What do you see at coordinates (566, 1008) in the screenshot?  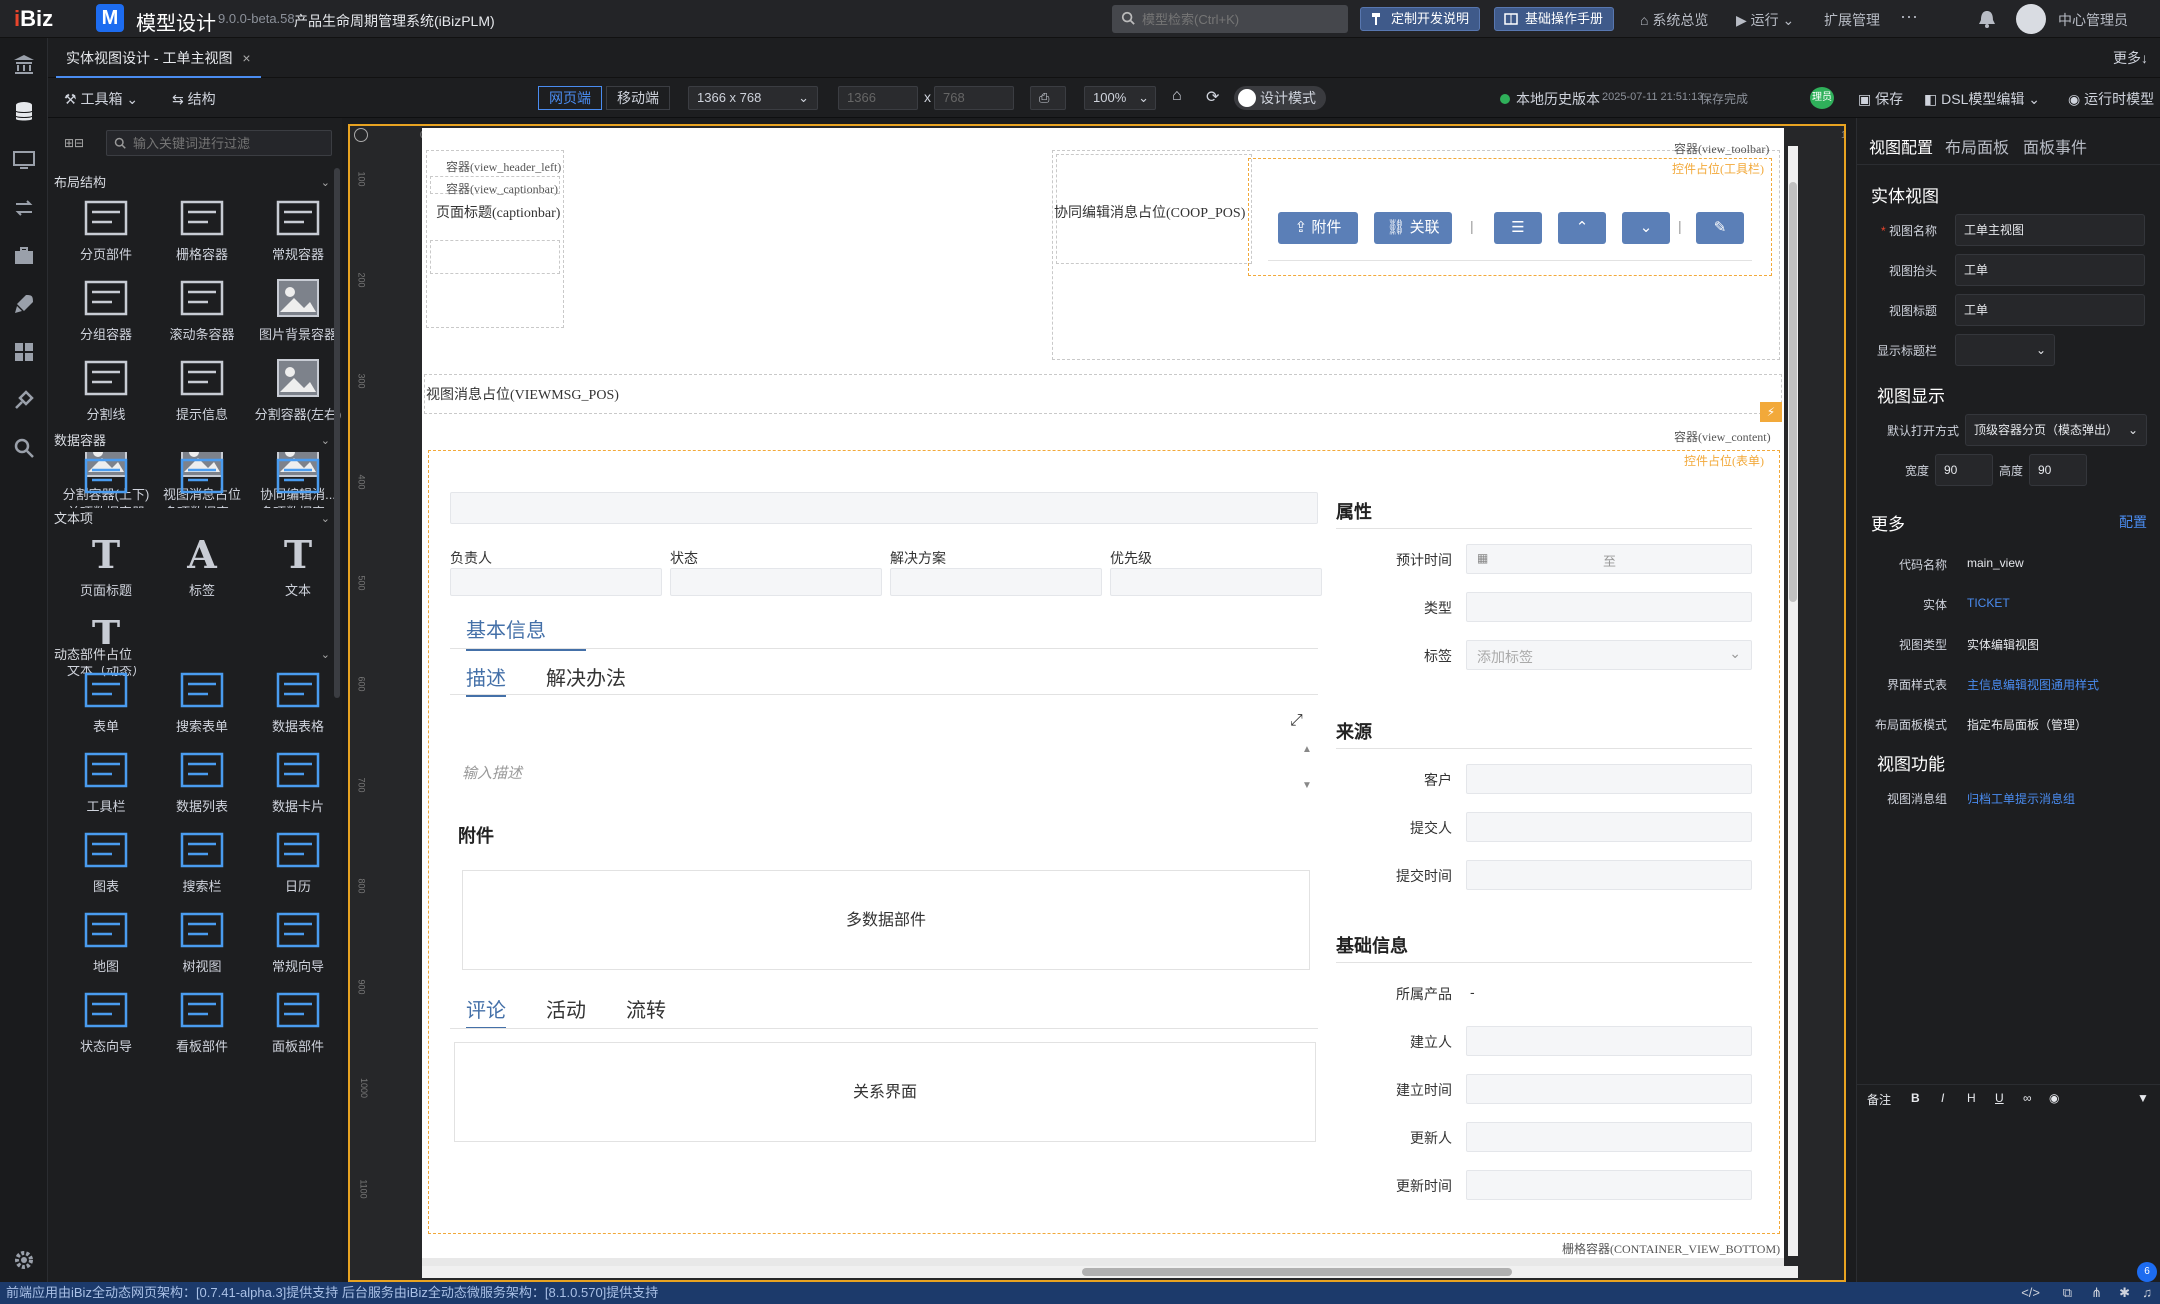 I see `bottom-tab: 活动` at bounding box center [566, 1008].